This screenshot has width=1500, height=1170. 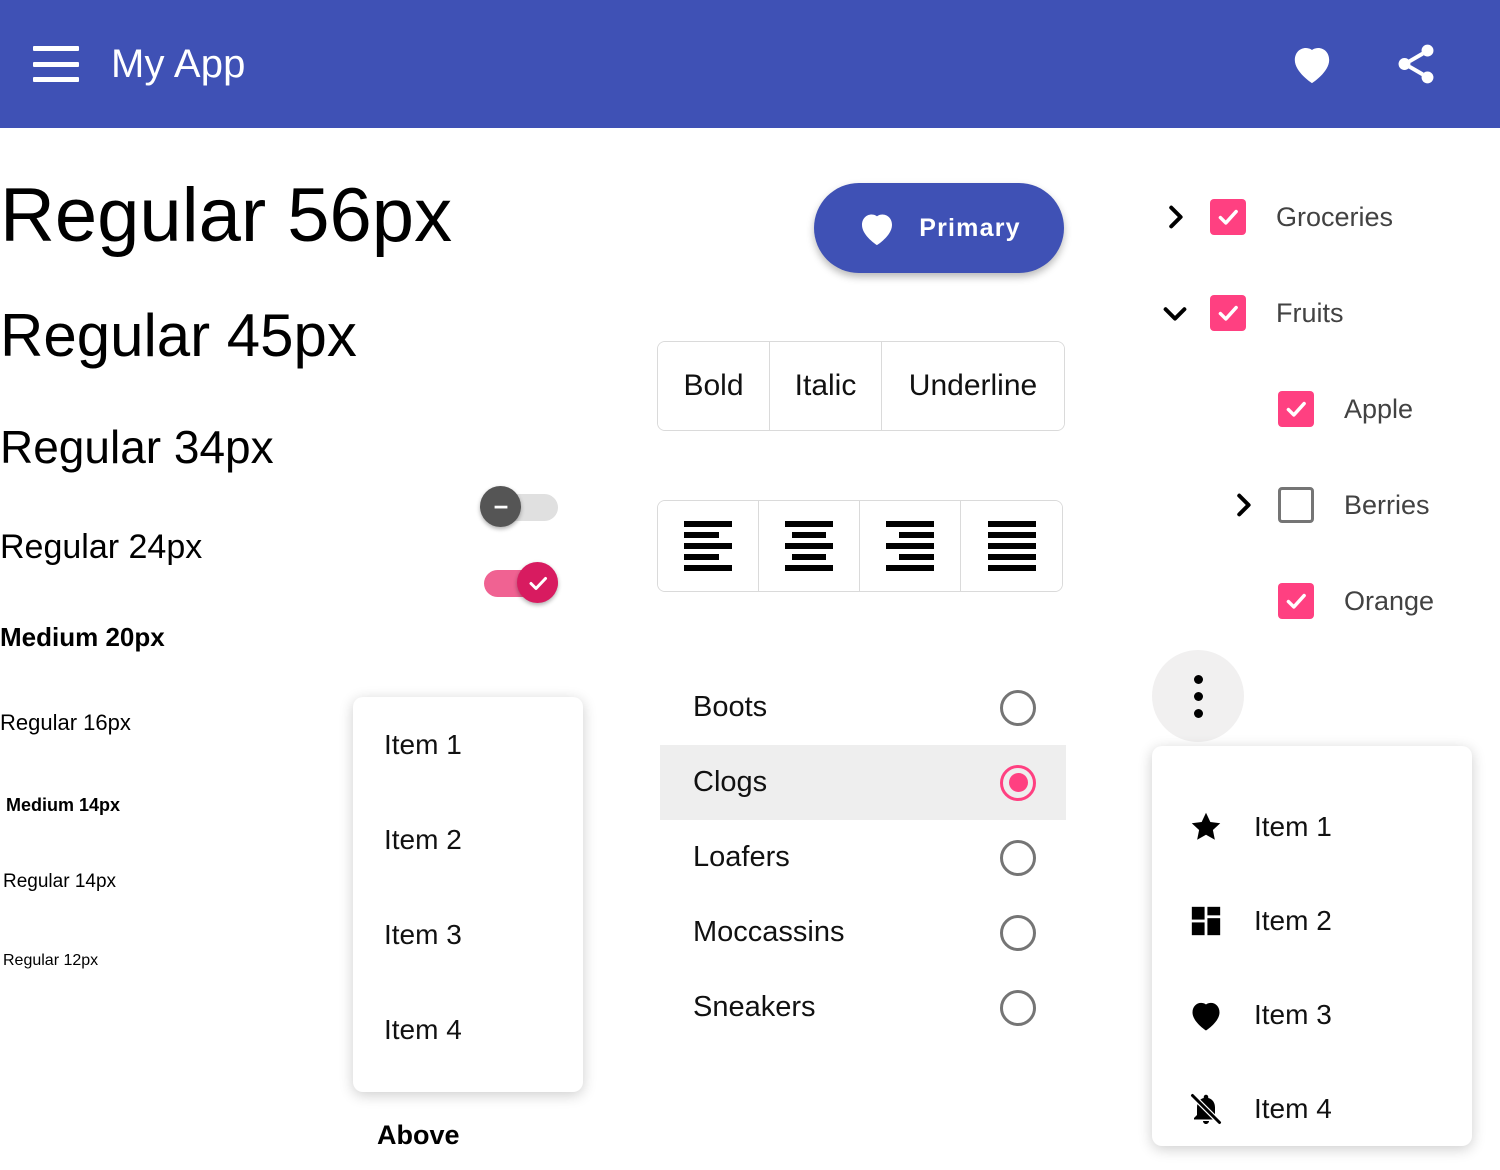 I want to click on radio-row-moccassins: Moccassins, so click(x=863, y=932).